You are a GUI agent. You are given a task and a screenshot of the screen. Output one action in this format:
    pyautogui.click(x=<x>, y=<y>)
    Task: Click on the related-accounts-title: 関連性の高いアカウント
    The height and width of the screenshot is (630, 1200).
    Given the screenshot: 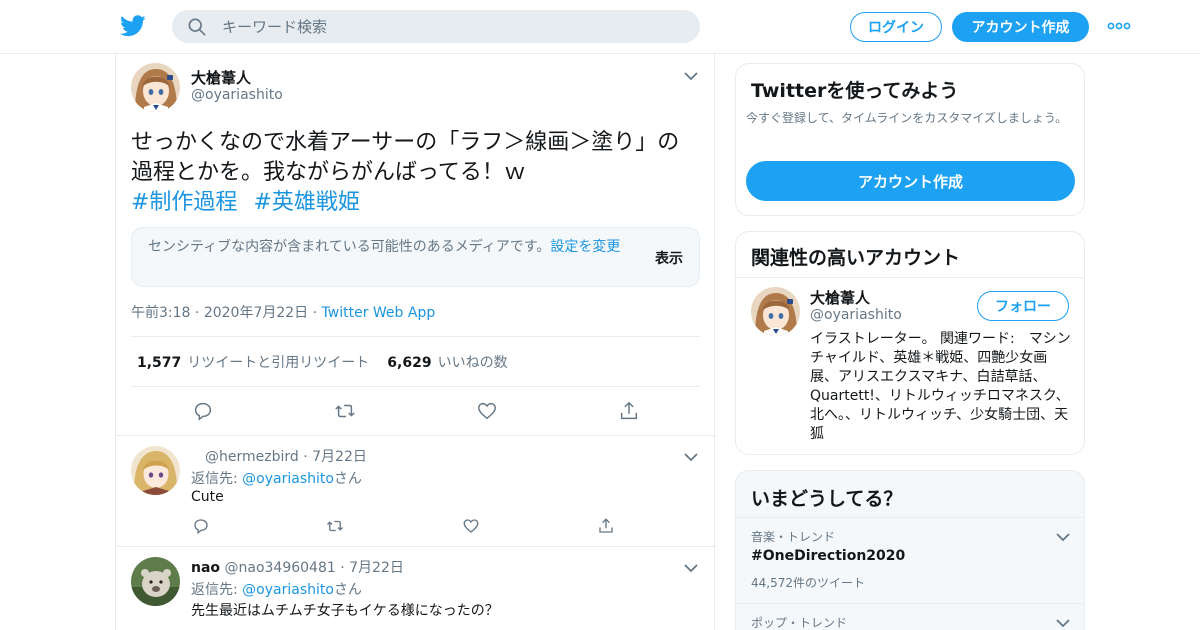 What is the action you would take?
    pyautogui.click(x=856, y=258)
    